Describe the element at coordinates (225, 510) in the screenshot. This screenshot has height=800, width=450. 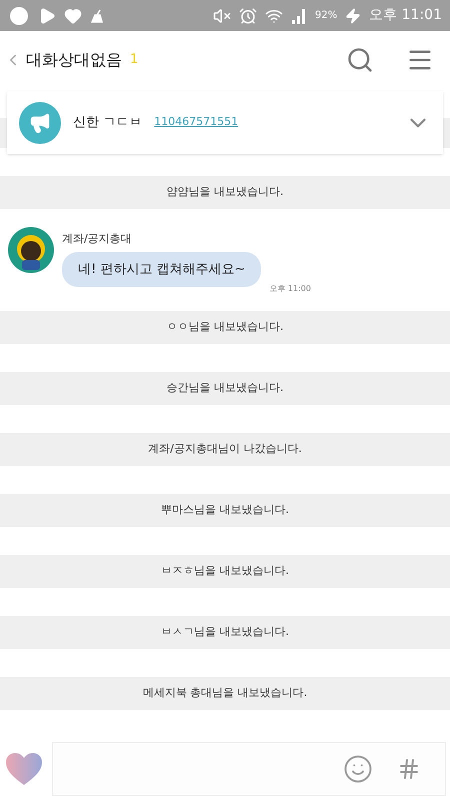
I see `system-message: 뿌마스님을 내보냈습니다.` at that location.